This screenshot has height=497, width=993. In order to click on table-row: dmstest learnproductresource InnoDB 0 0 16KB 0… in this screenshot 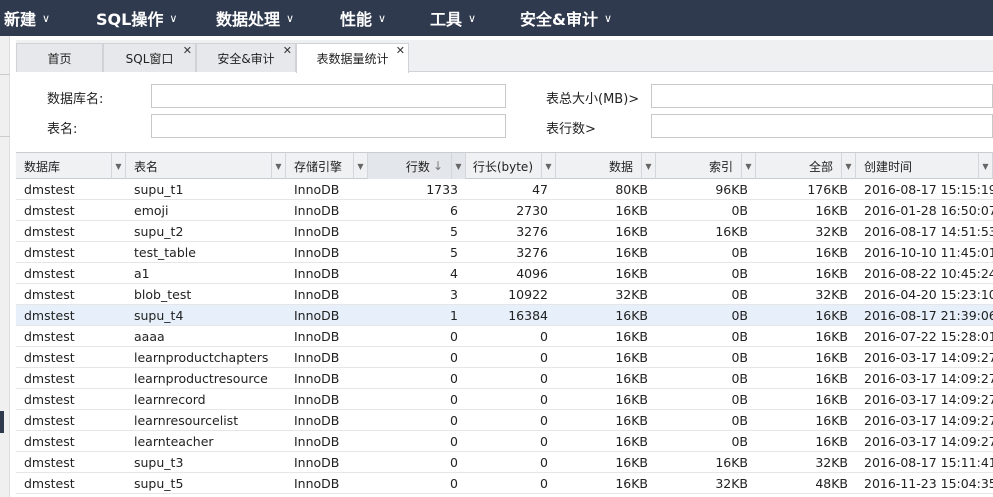, I will do `click(504, 378)`.